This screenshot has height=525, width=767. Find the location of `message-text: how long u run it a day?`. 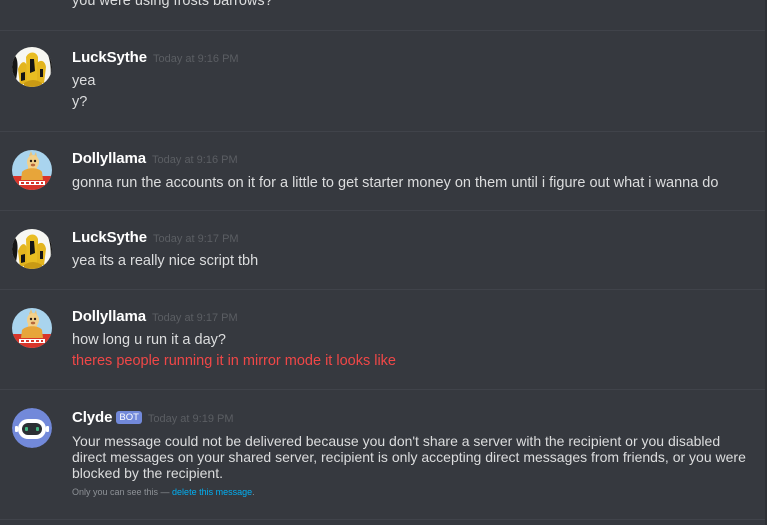

message-text: how long u run it a day? is located at coordinates (149, 340).